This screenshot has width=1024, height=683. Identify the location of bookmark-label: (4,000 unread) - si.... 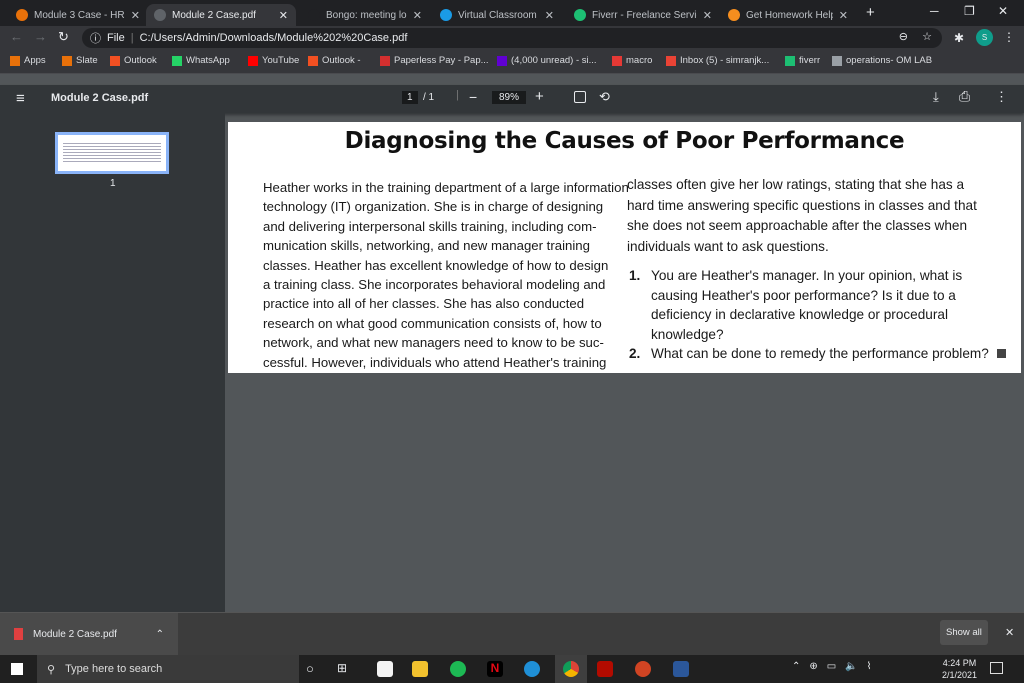
(554, 60).